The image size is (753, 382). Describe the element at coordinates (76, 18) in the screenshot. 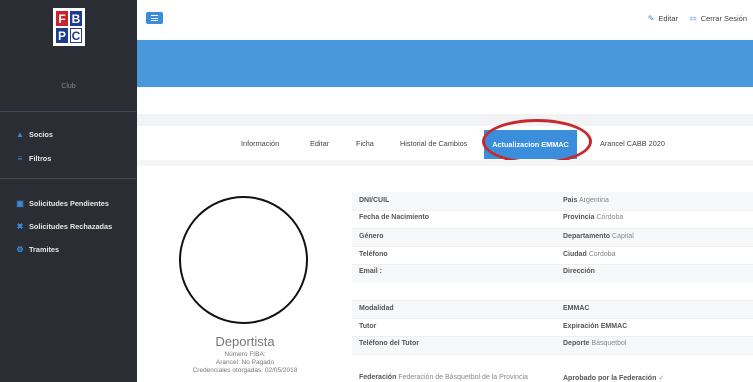

I see `logo-letter-b: B` at that location.